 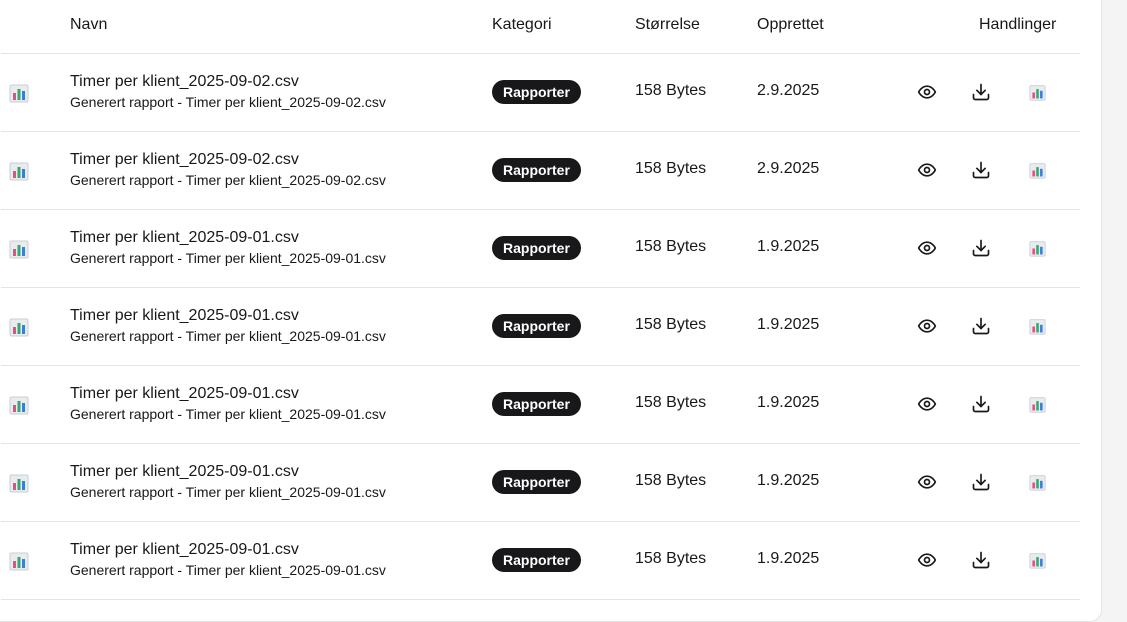 What do you see at coordinates (667, 24) in the screenshot?
I see `header-size: Størrelse` at bounding box center [667, 24].